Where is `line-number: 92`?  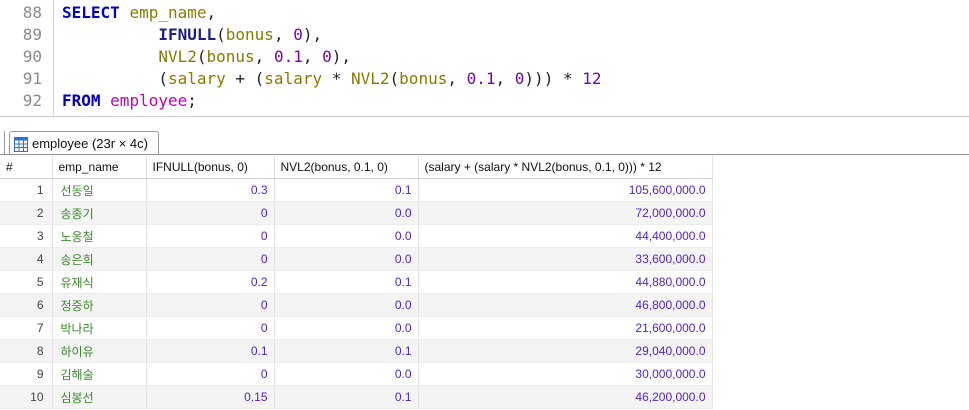
line-number: 92 is located at coordinates (32, 100).